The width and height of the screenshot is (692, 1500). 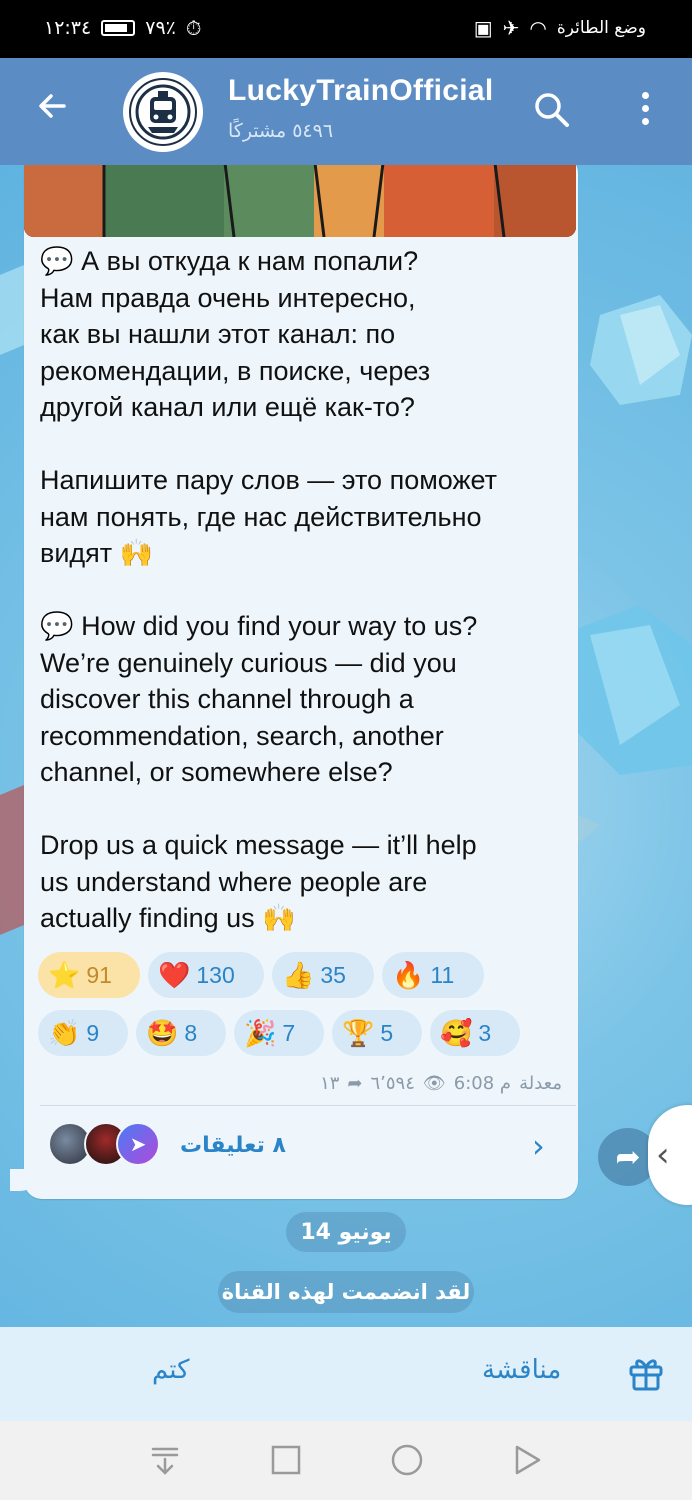 What do you see at coordinates (300, 201) in the screenshot?
I see `post-image` at bounding box center [300, 201].